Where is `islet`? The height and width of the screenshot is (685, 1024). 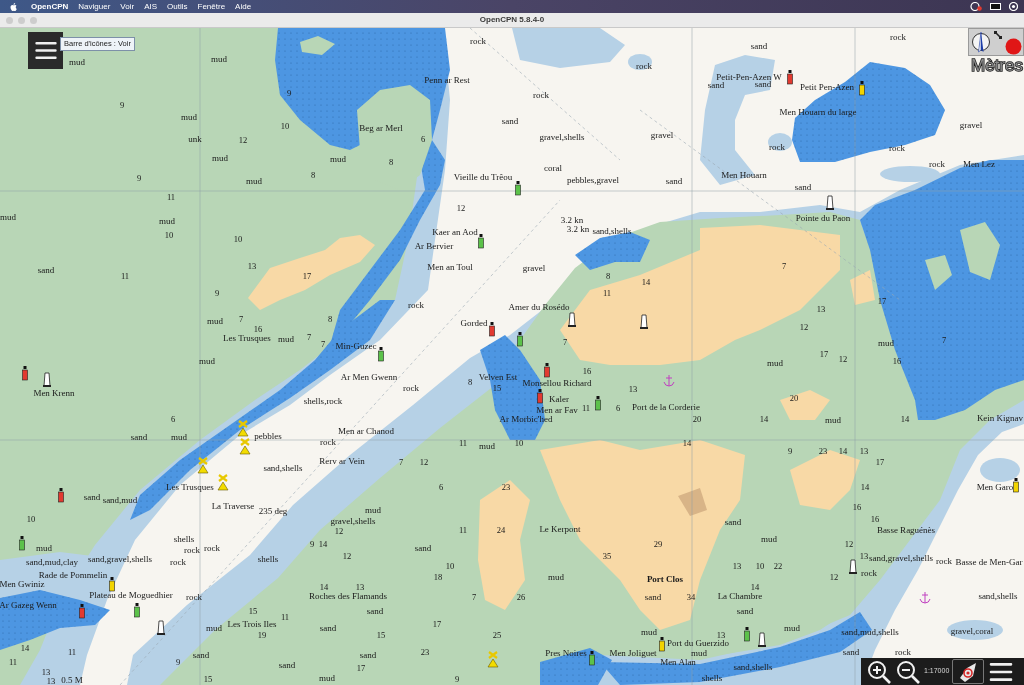
islet is located at coordinates (938, 272).